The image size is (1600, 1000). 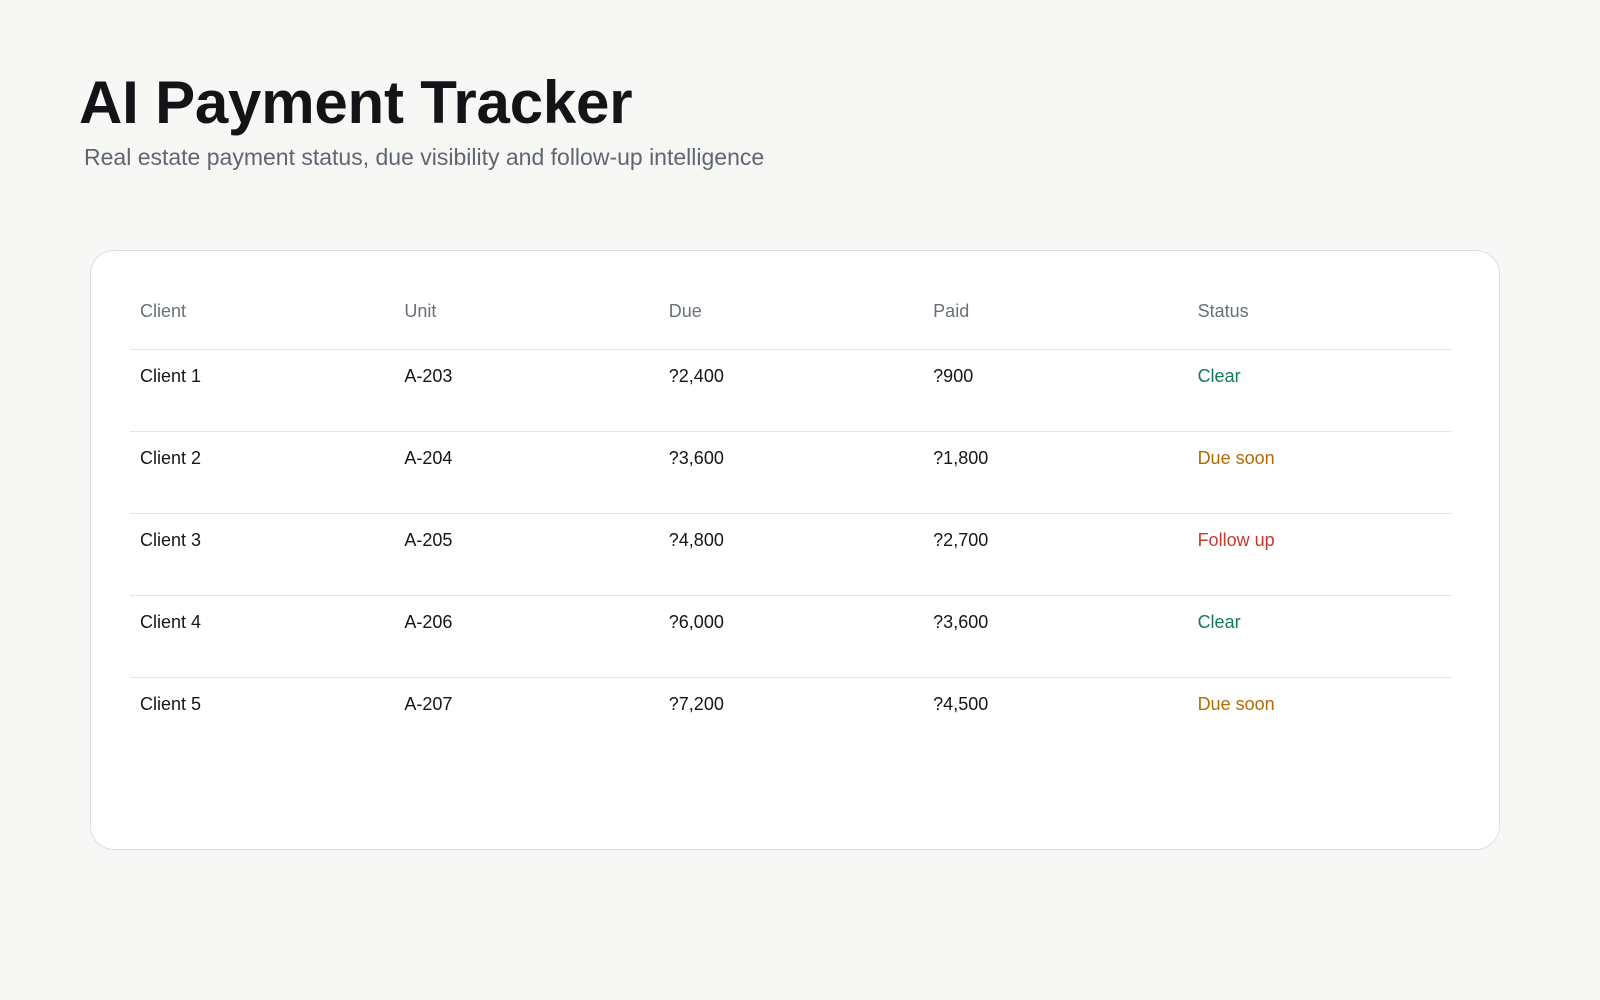 What do you see at coordinates (262, 390) in the screenshot?
I see `client-cell: Client 1` at bounding box center [262, 390].